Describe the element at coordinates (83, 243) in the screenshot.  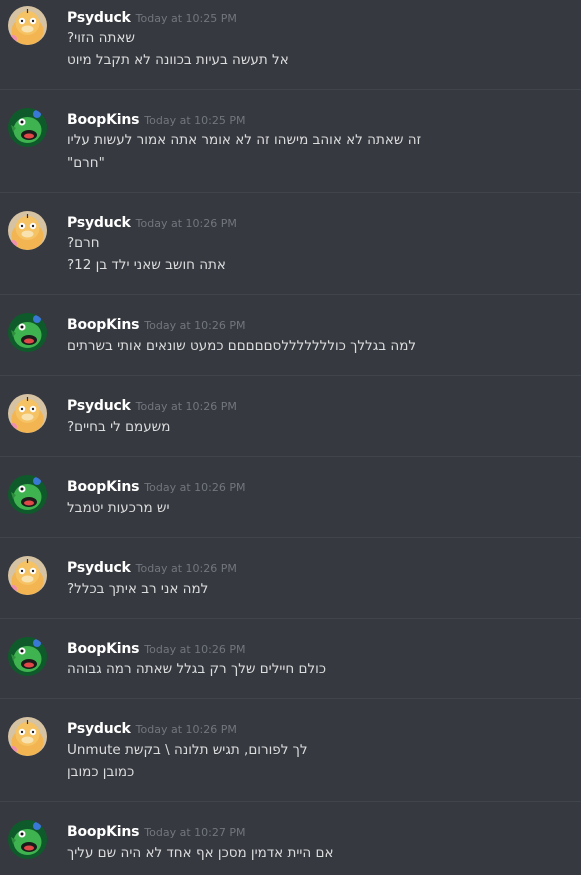
I see `message-text: ?חרם` at that location.